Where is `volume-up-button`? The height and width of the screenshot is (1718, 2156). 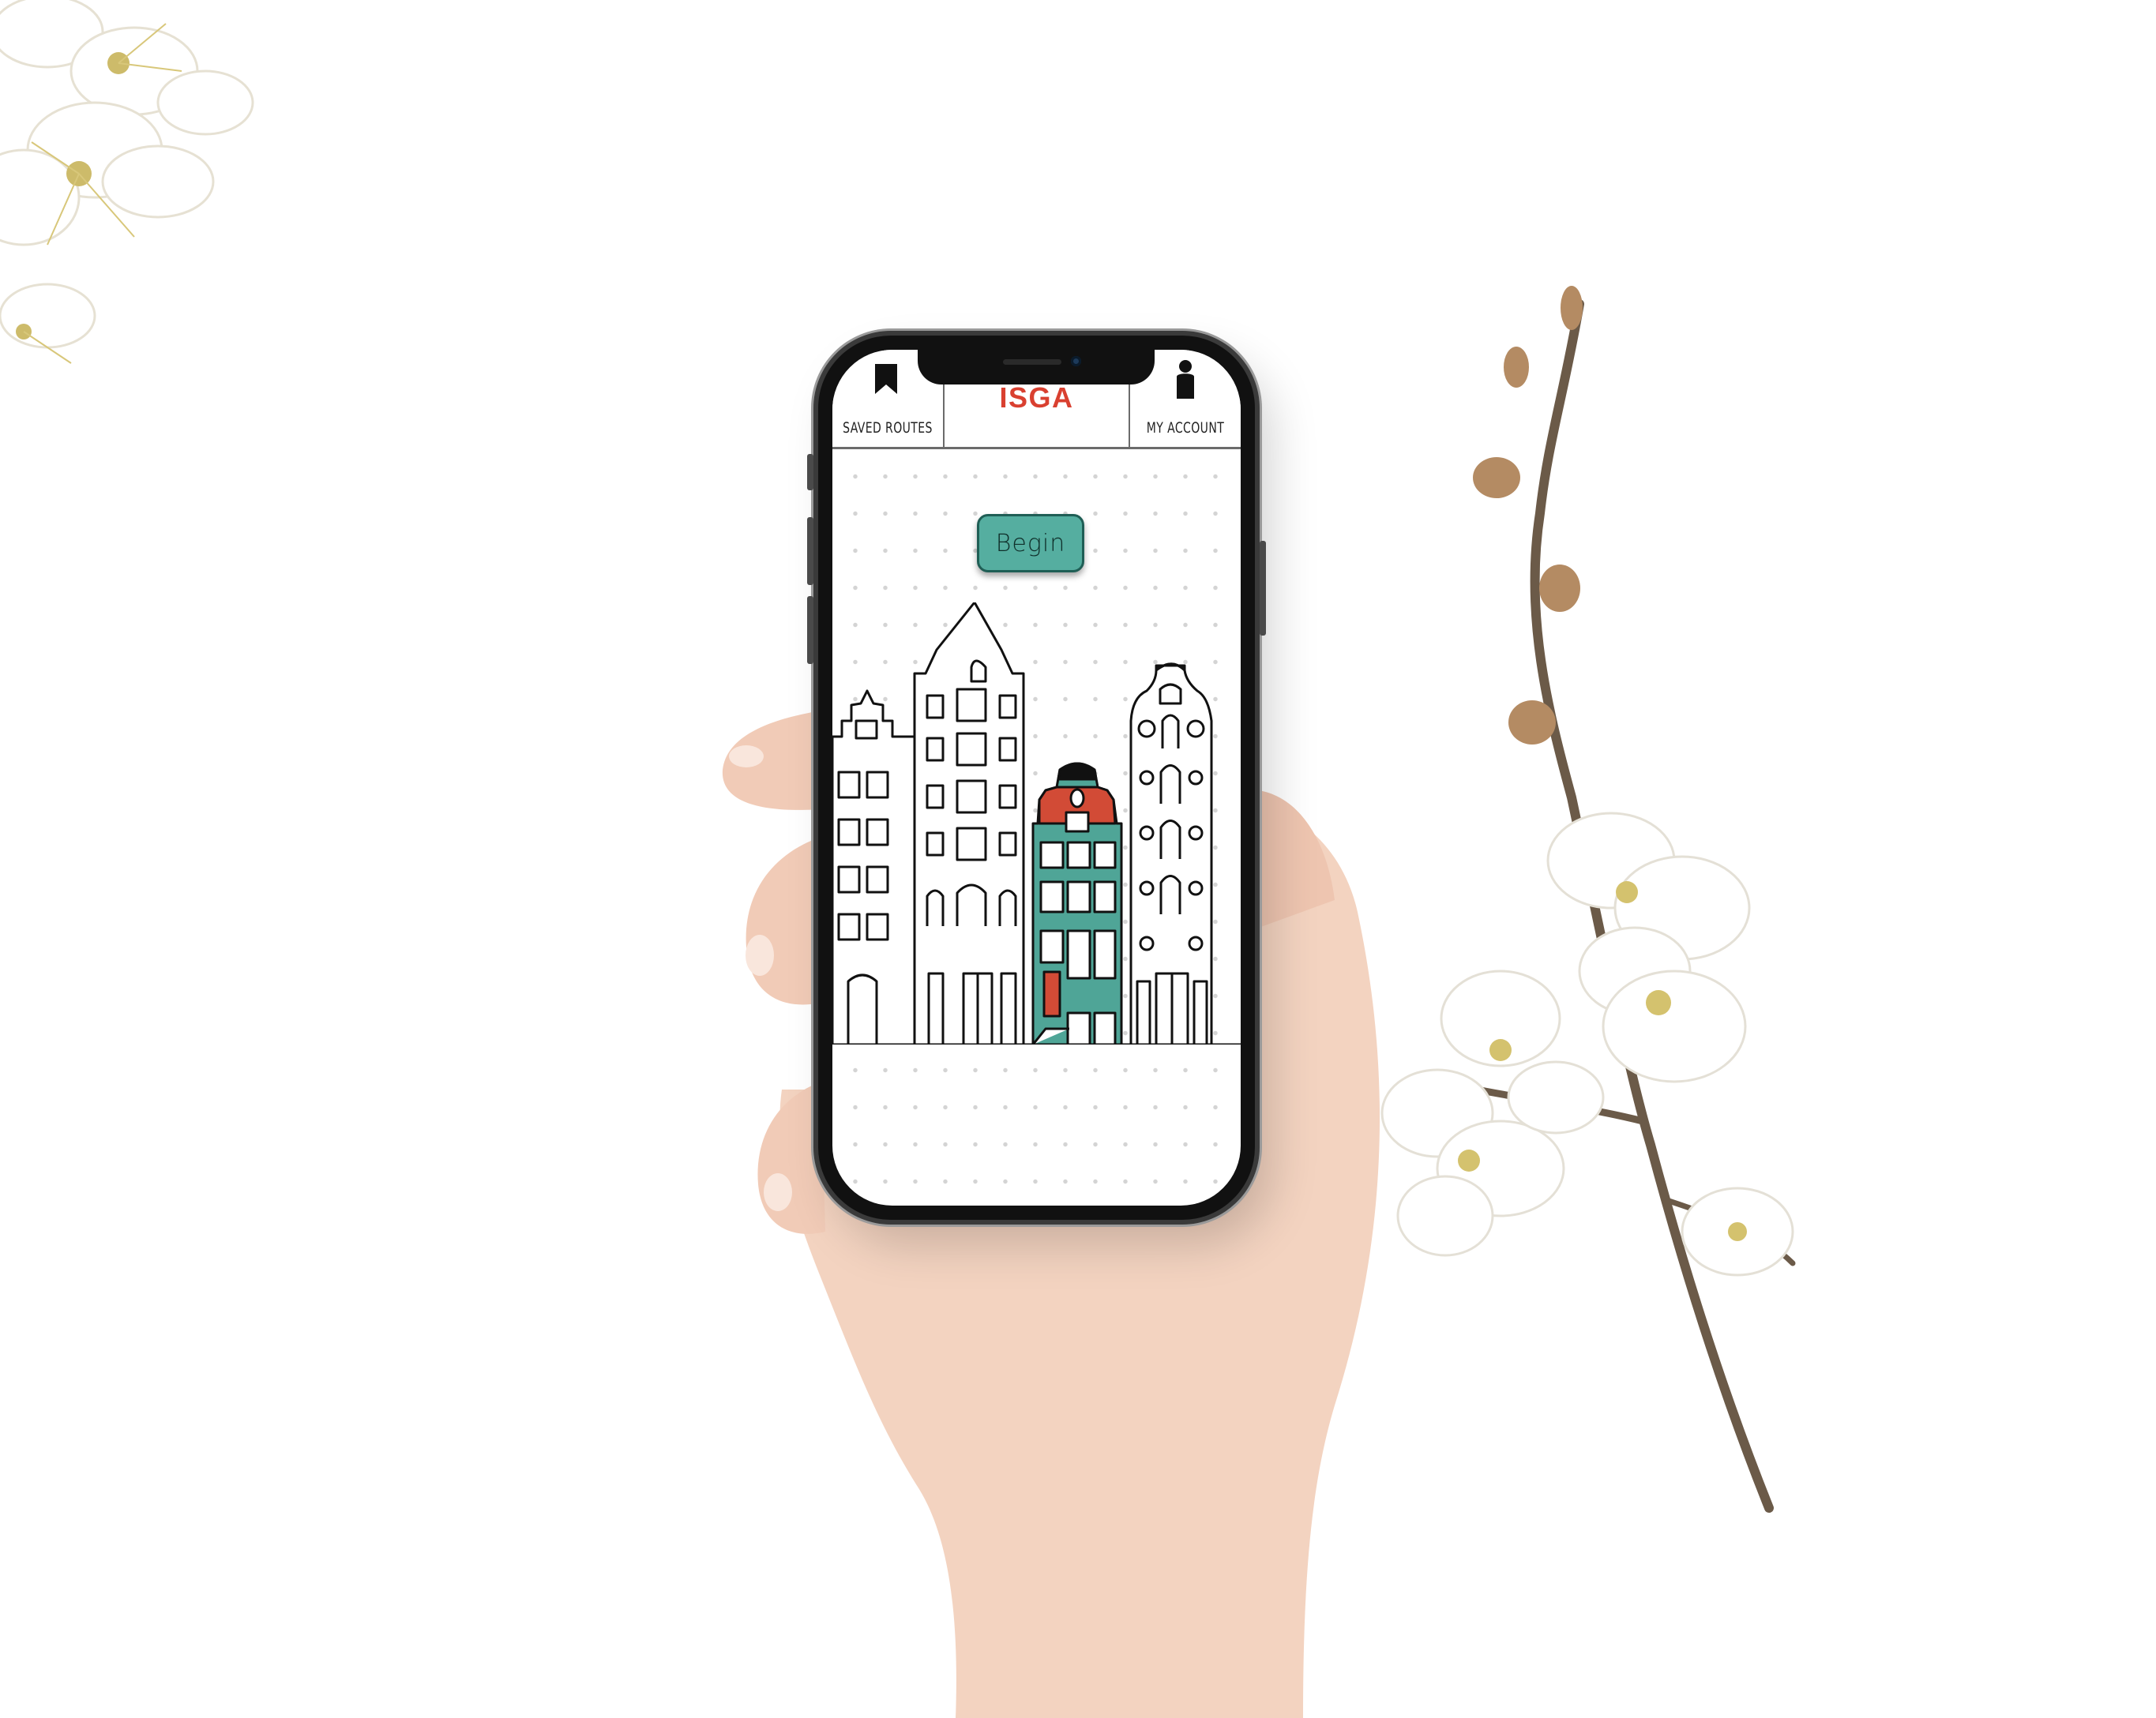
volume-up-button is located at coordinates (810, 551).